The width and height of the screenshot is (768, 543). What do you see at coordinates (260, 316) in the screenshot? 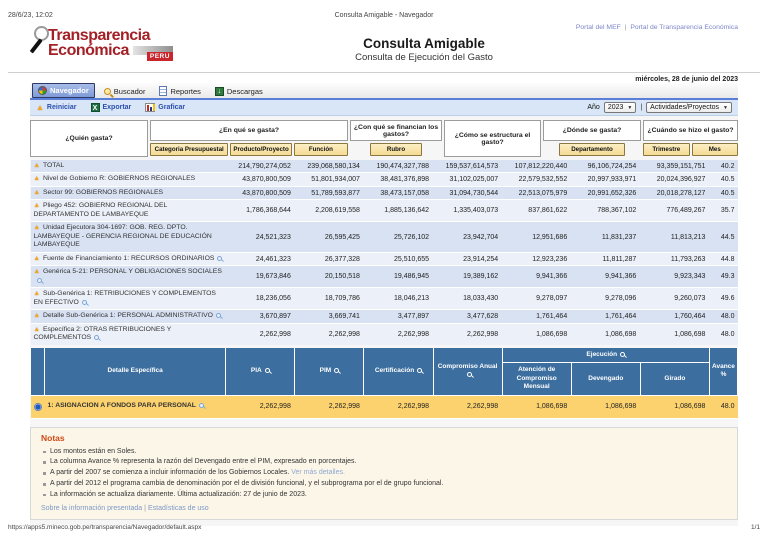
I see `amount-cell: 3,670,897` at bounding box center [260, 316].